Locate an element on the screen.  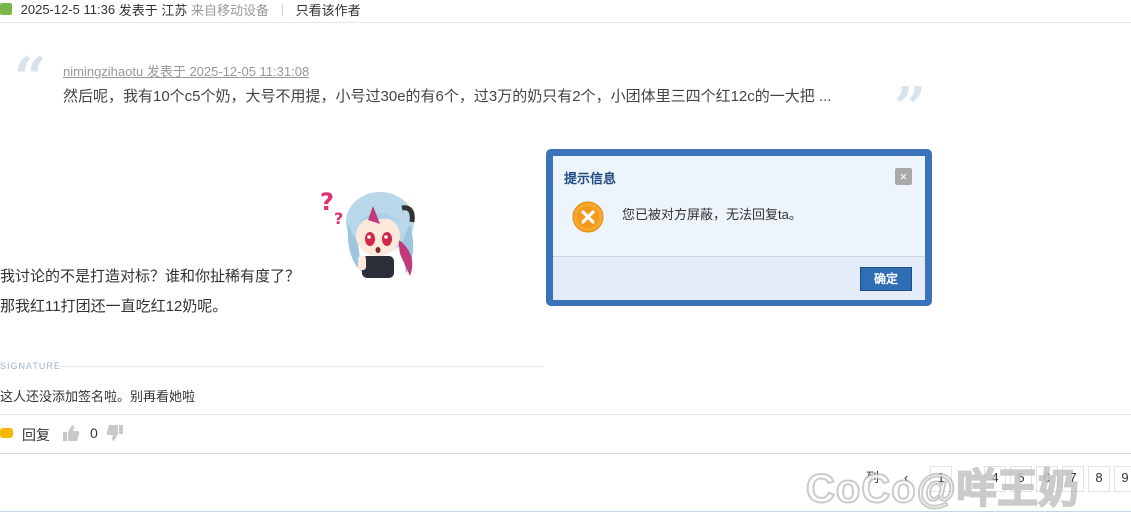
dialog-message: 您已被对方屏蔽，无法回复ta。 is located at coordinates (712, 214).